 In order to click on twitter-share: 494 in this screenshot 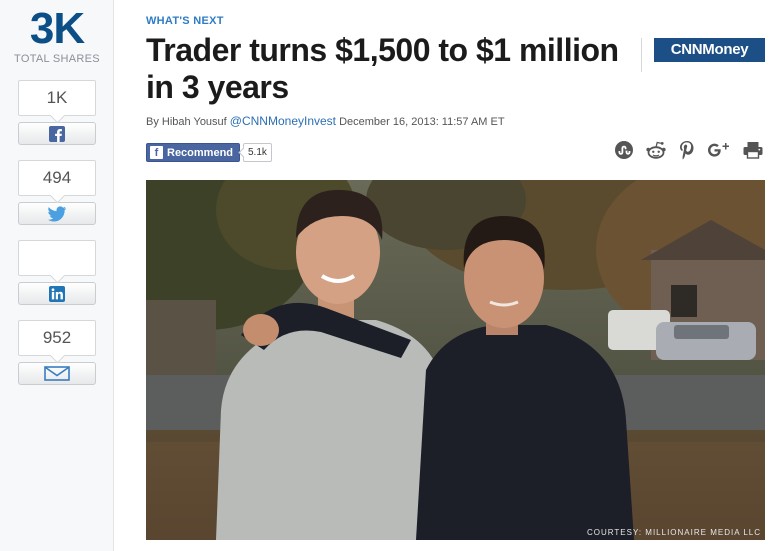, I will do `click(57, 192)`.